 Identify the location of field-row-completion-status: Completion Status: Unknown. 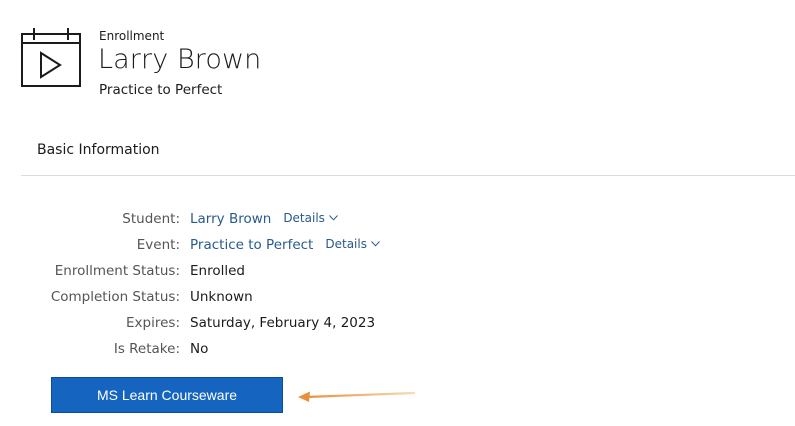
(397, 300).